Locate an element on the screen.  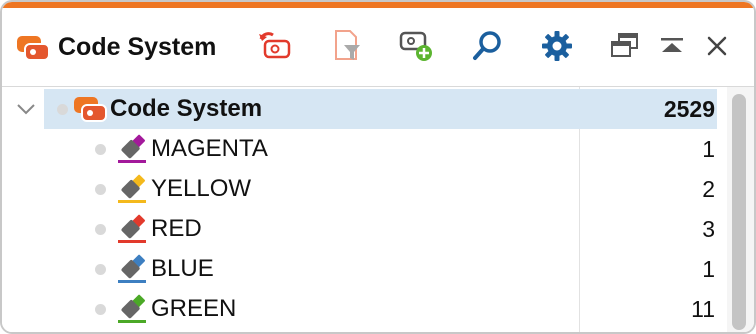
expand-dot is located at coordinates (62, 109).